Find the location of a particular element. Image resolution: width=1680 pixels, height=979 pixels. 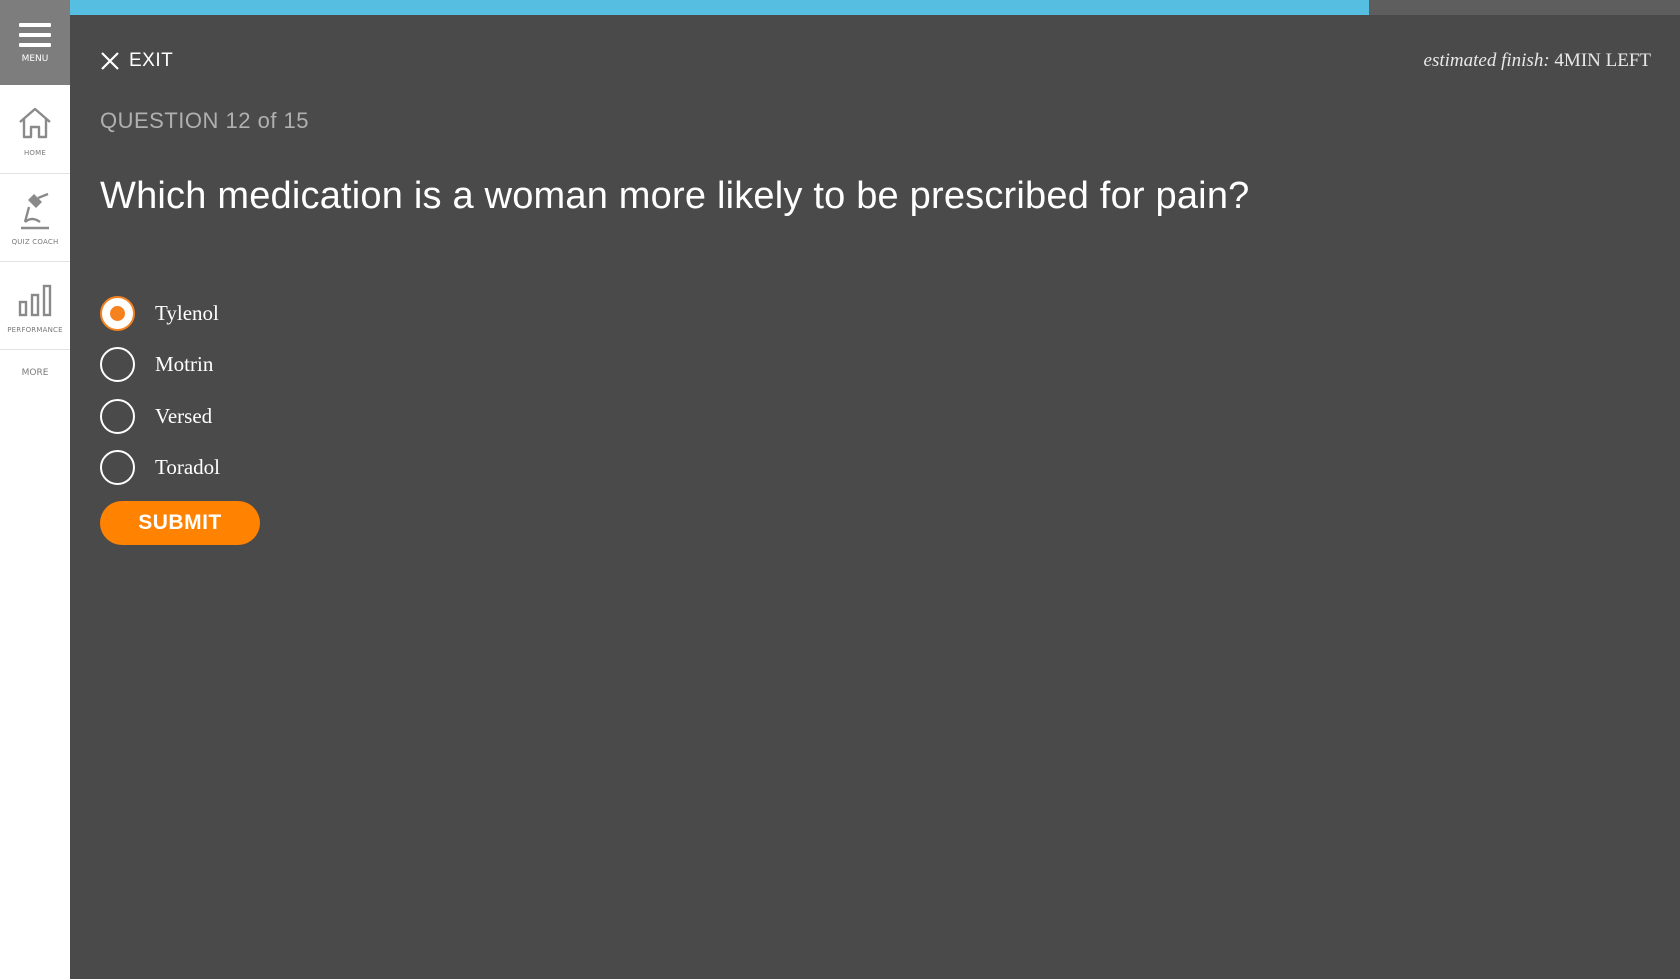

sidebar-item-performance: PERFORMANCE is located at coordinates (35, 306).